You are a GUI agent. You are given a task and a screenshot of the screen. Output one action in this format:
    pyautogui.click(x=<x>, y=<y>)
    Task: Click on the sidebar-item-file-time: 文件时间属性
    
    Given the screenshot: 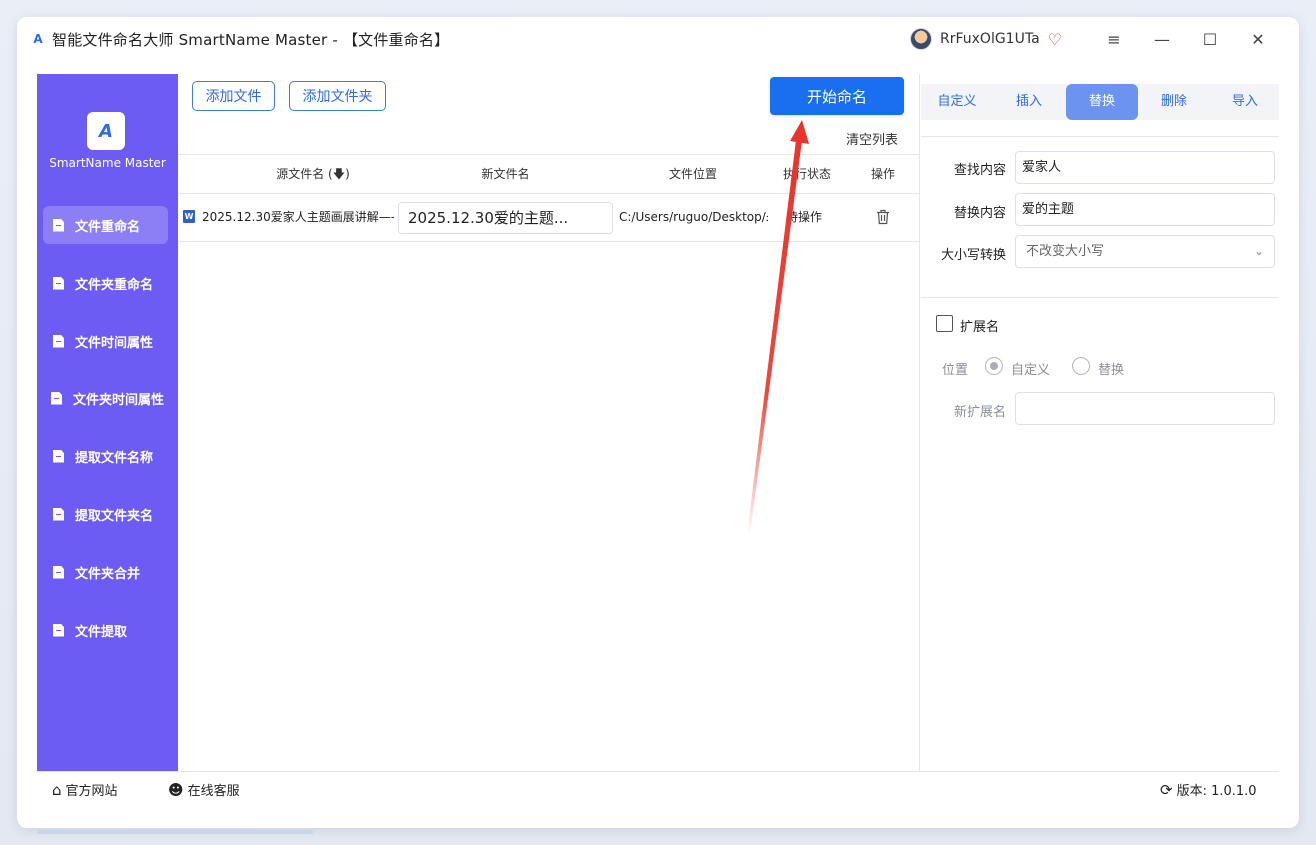 What is the action you would take?
    pyautogui.click(x=105, y=341)
    